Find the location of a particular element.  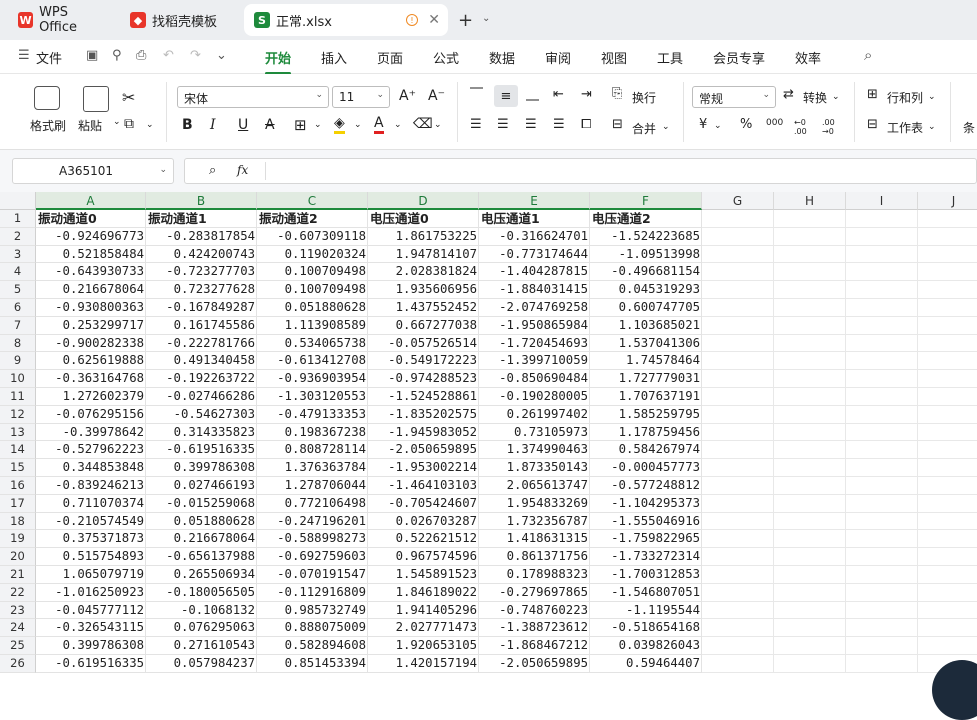

search-icon: ⌕ is located at coordinates (868, 55).